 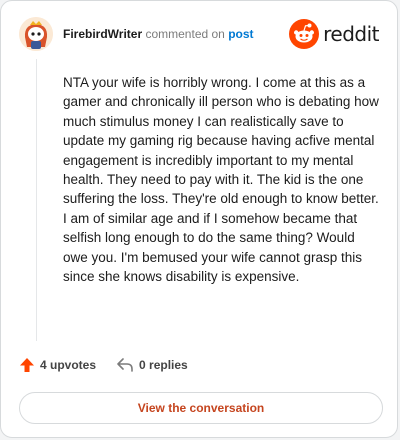 I want to click on avatar, so click(x=36, y=34).